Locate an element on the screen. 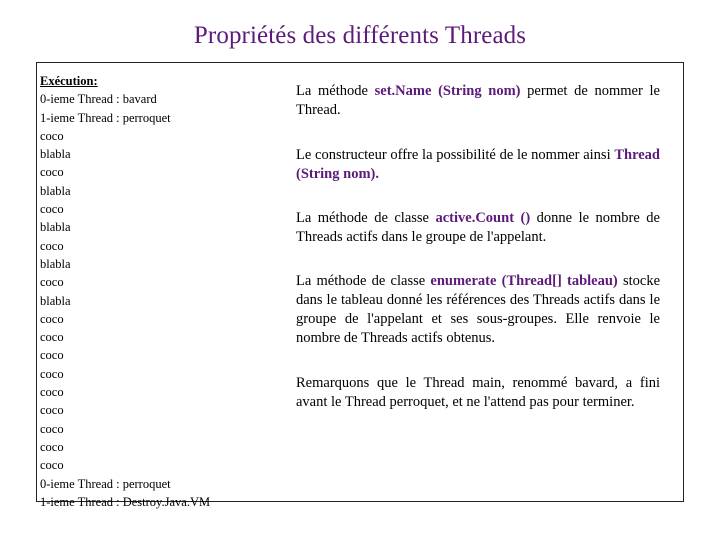 This screenshot has width=720, height=540. page-title: Propriétés des différents Threads is located at coordinates (360, 35).